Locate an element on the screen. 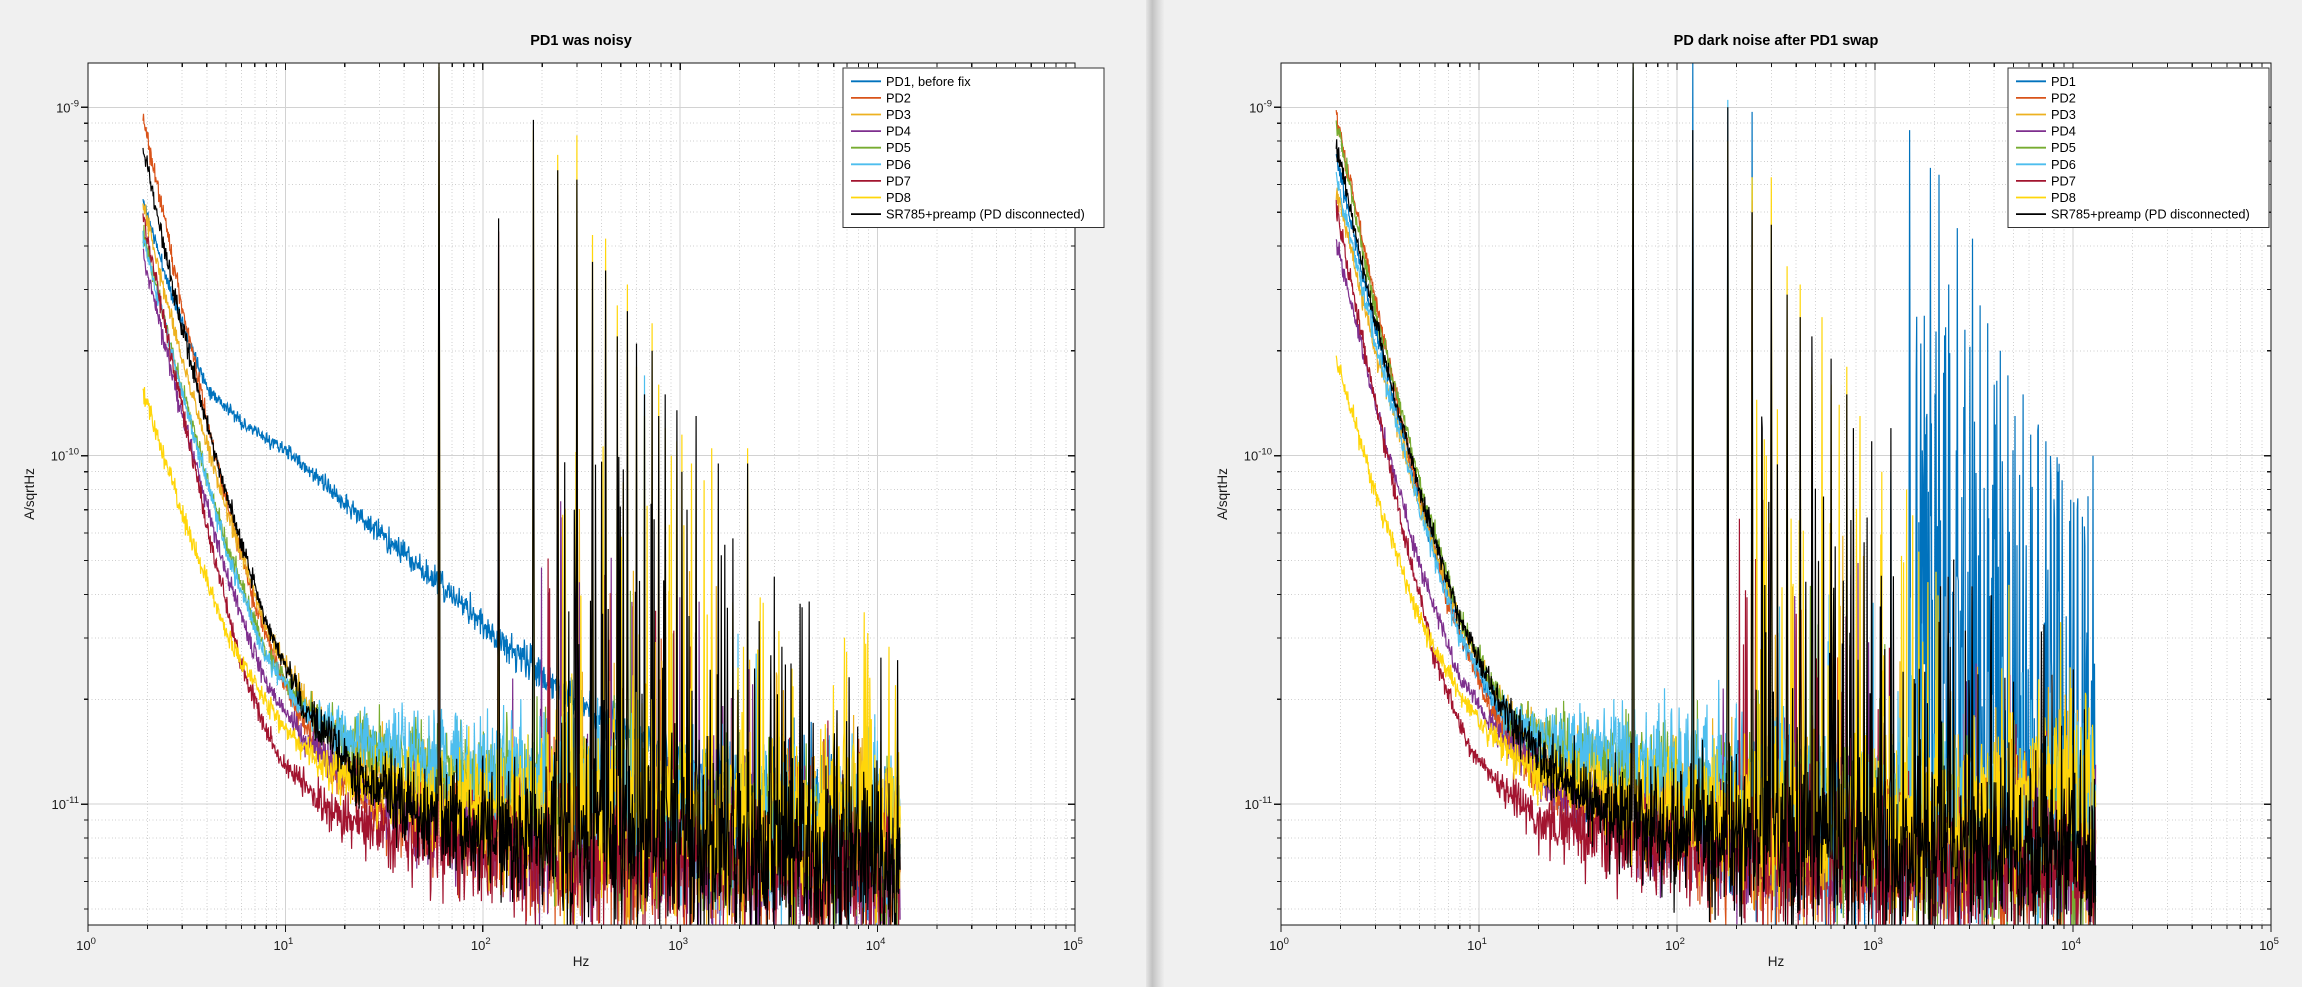 This screenshot has height=987, width=2302. left-chart-title: PD1 was noisy is located at coordinates (581, 41).